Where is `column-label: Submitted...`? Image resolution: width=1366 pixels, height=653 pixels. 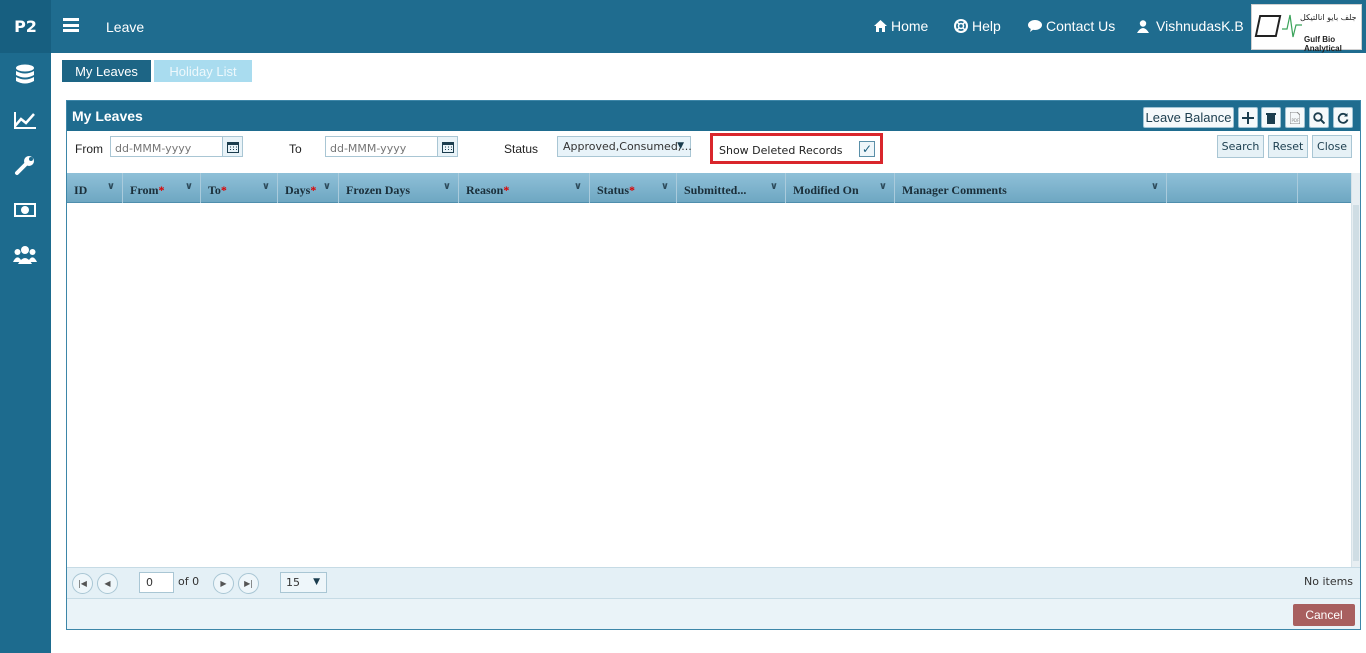
column-label: Submitted... is located at coordinates (715, 190).